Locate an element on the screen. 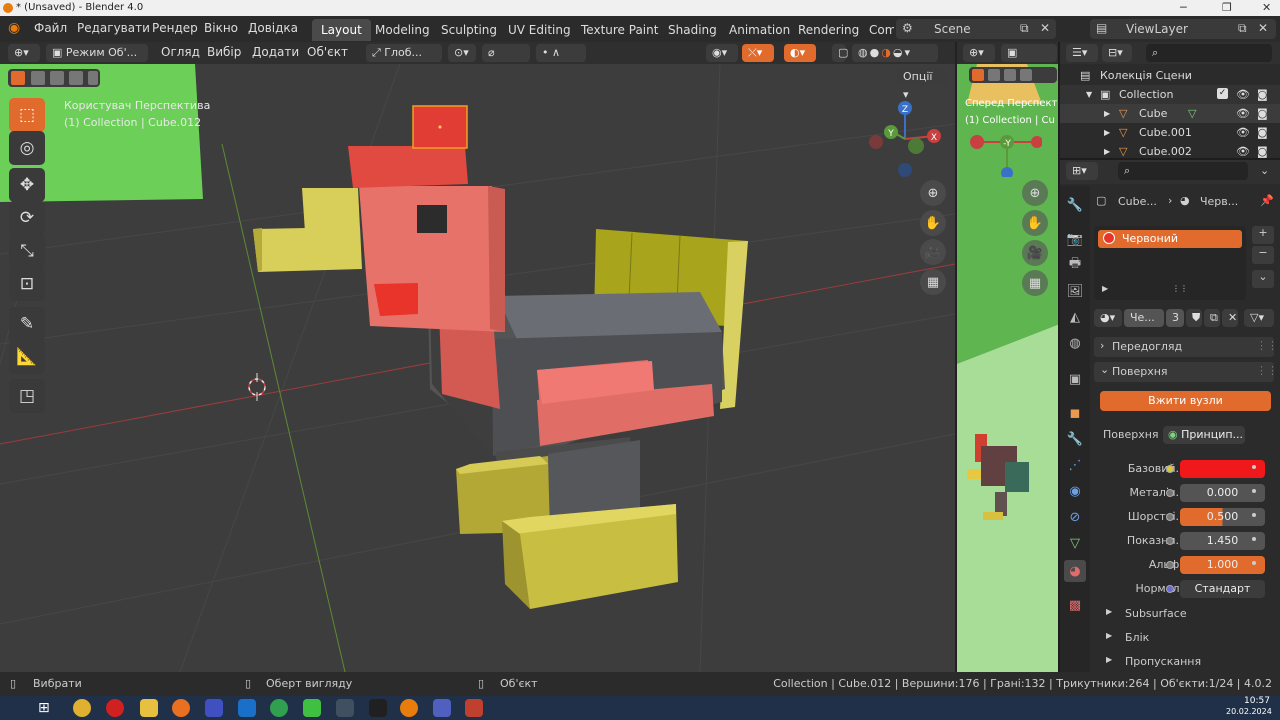 Image resolution: width=1280 pixels, height=720 pixels. mesh-data-tab-icon: ▽ is located at coordinates (1075, 543).